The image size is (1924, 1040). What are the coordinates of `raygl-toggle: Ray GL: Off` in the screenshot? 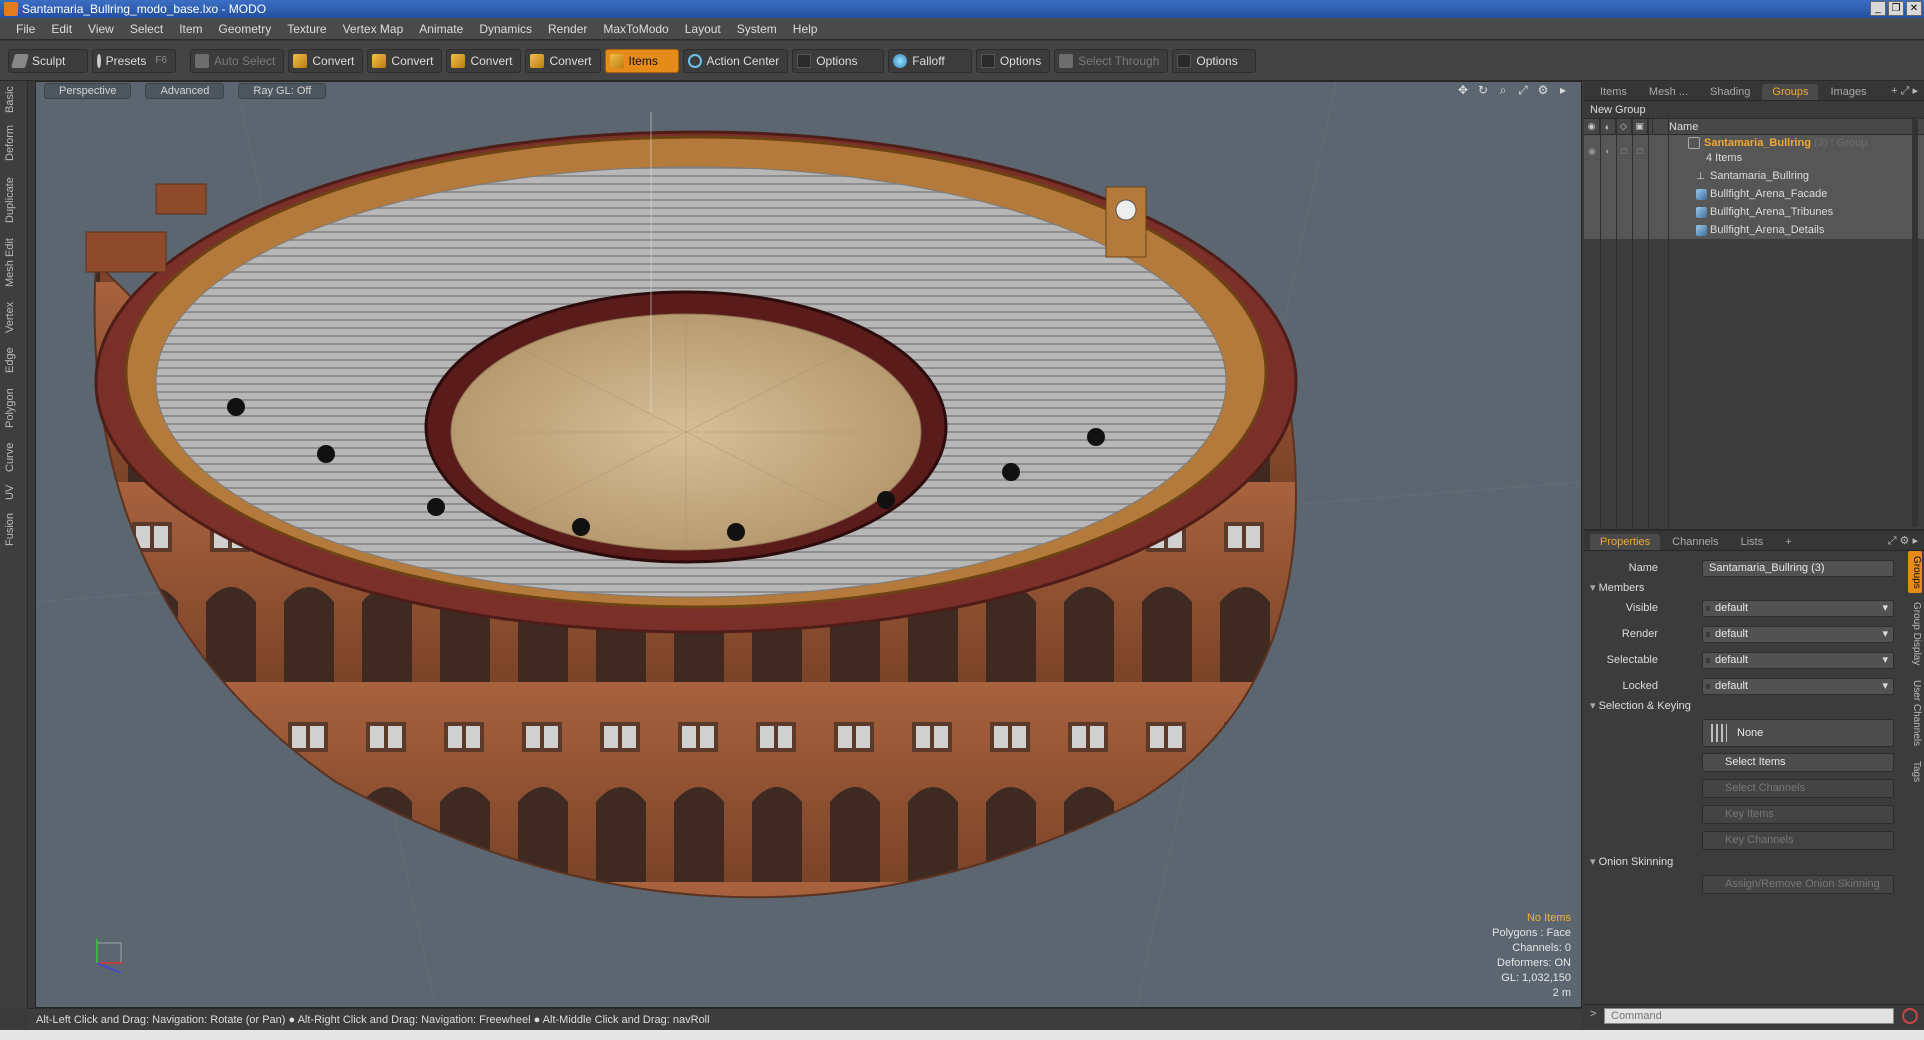 It's located at (282, 91).